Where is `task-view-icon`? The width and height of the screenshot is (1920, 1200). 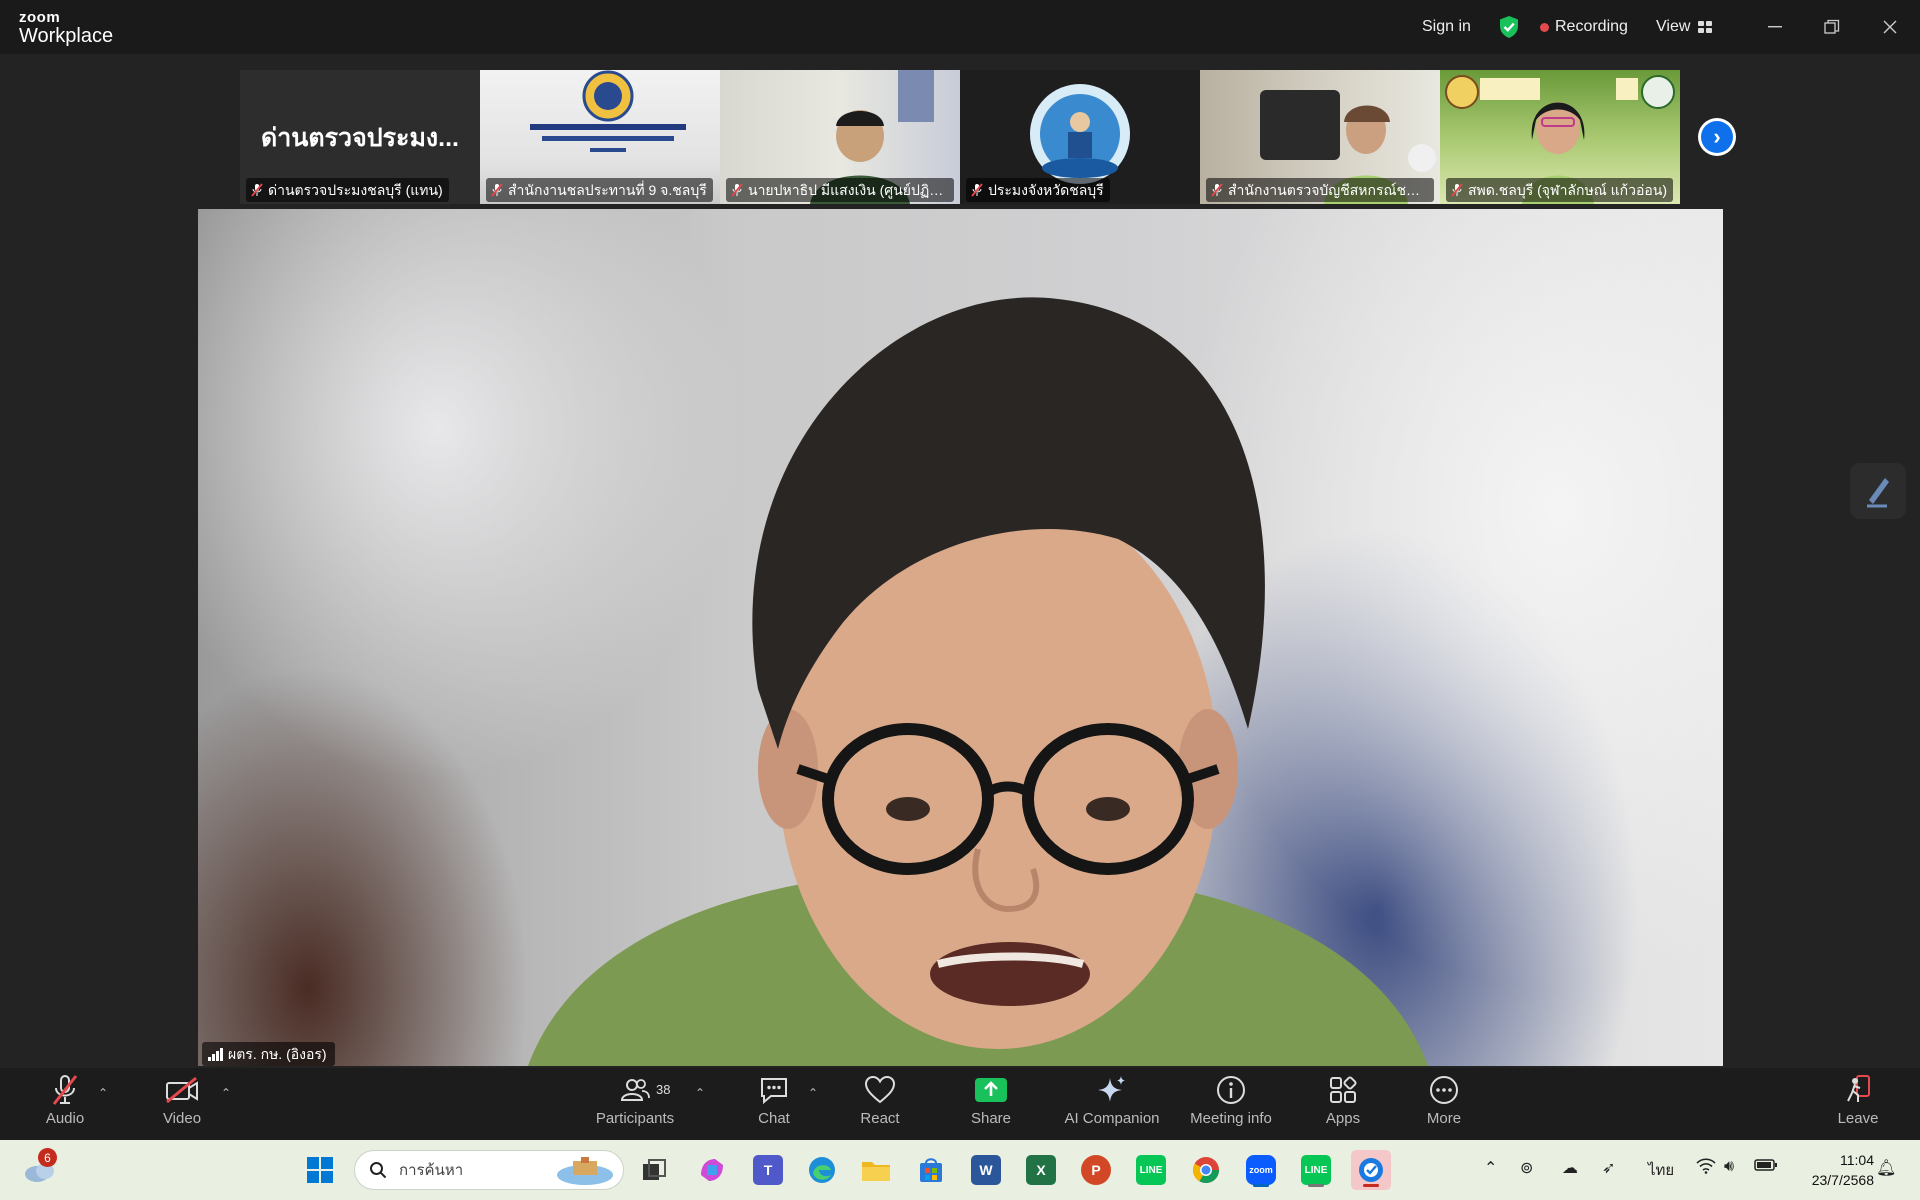
task-view-icon is located at coordinates (654, 1169).